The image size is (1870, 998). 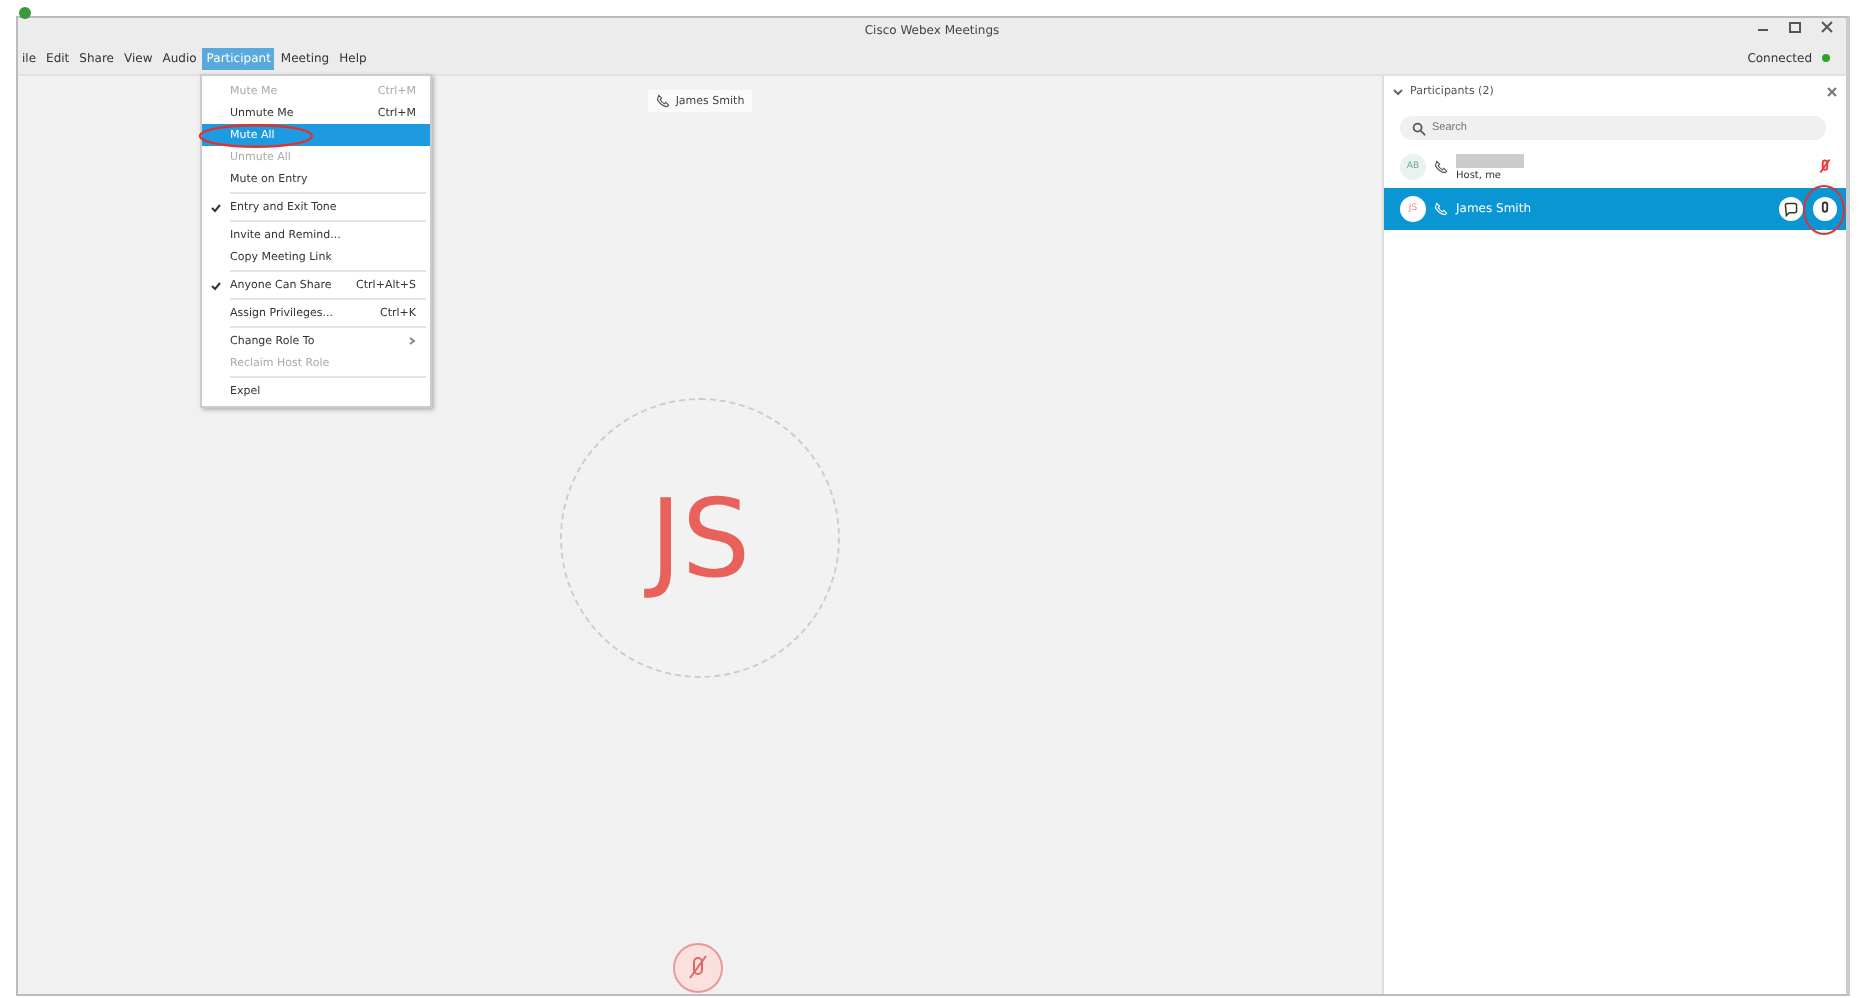 I want to click on restore-icon, so click(x=1795, y=27).